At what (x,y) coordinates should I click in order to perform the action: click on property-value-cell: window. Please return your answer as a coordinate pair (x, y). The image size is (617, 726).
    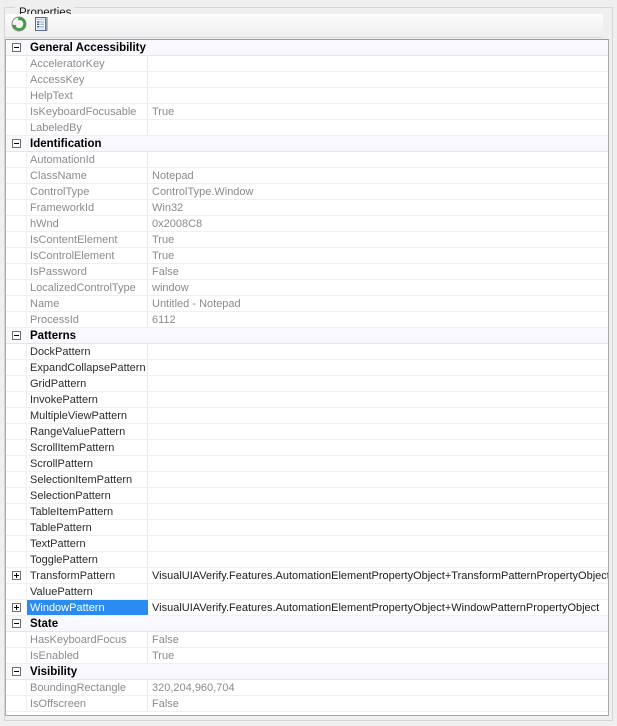
    Looking at the image, I should click on (378, 287).